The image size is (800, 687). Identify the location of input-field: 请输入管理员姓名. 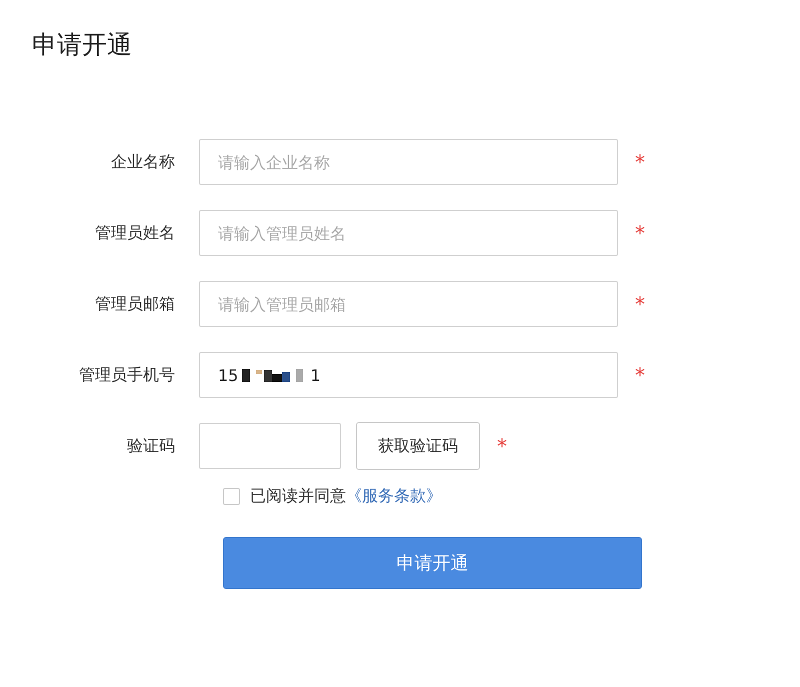
(408, 233).